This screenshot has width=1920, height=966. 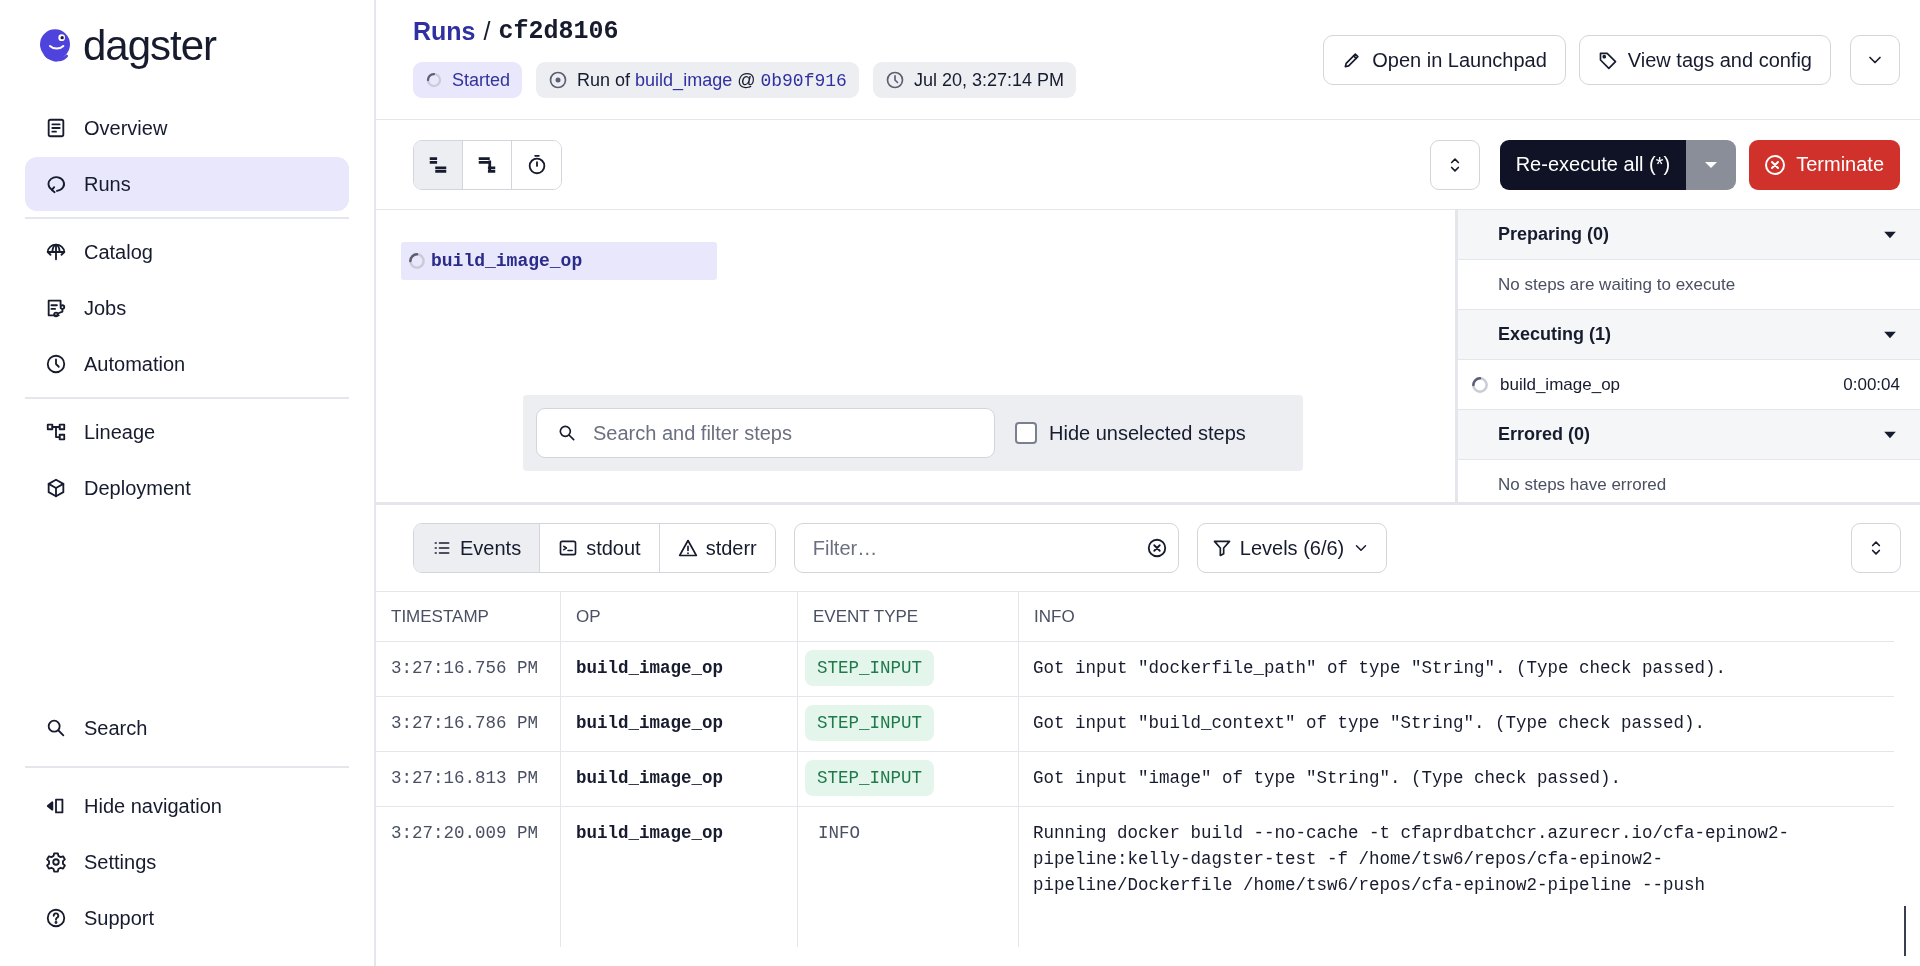 What do you see at coordinates (1582, 484) in the screenshot?
I see `empty-message: No steps have errored` at bounding box center [1582, 484].